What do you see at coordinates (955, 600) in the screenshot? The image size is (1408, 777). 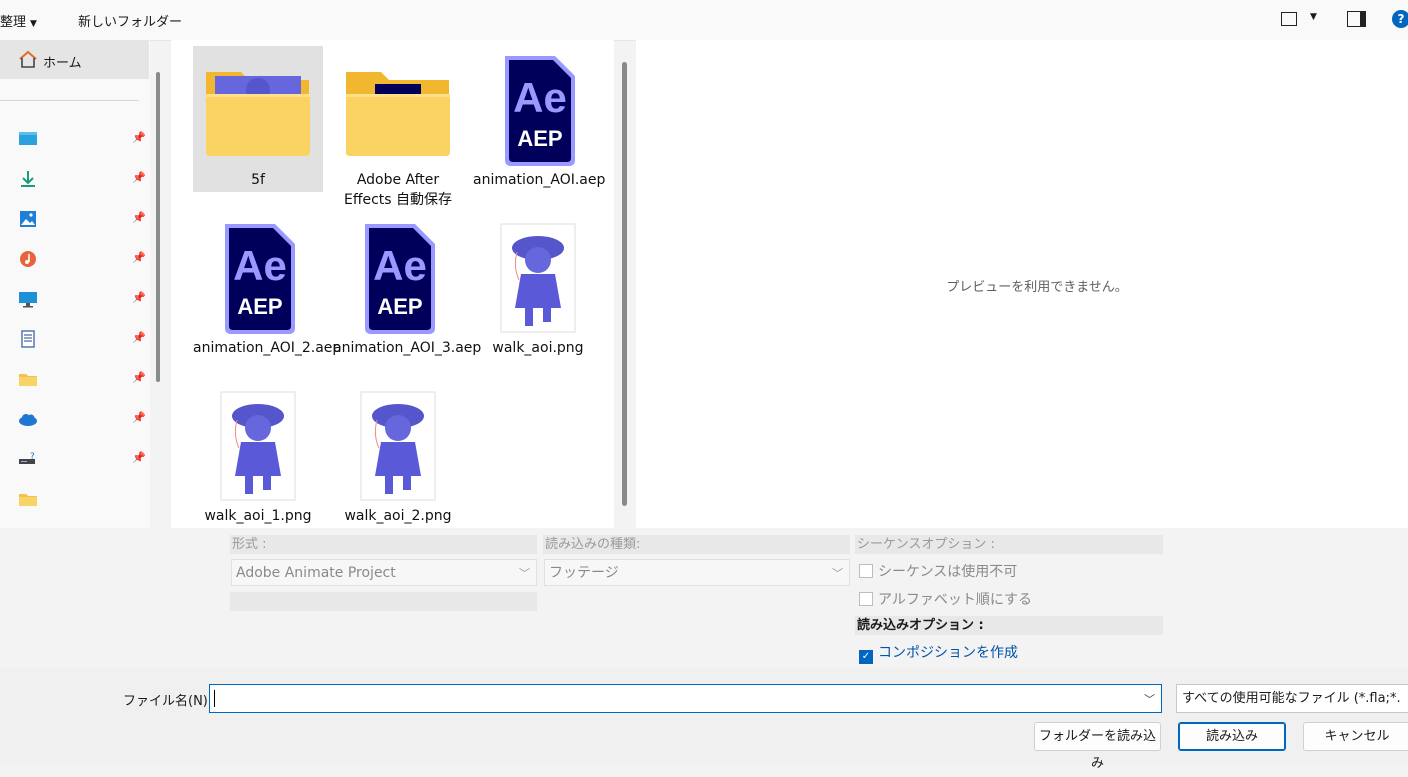 I see `alphabetical-checkbox-label: アルファベット順にする` at bounding box center [955, 600].